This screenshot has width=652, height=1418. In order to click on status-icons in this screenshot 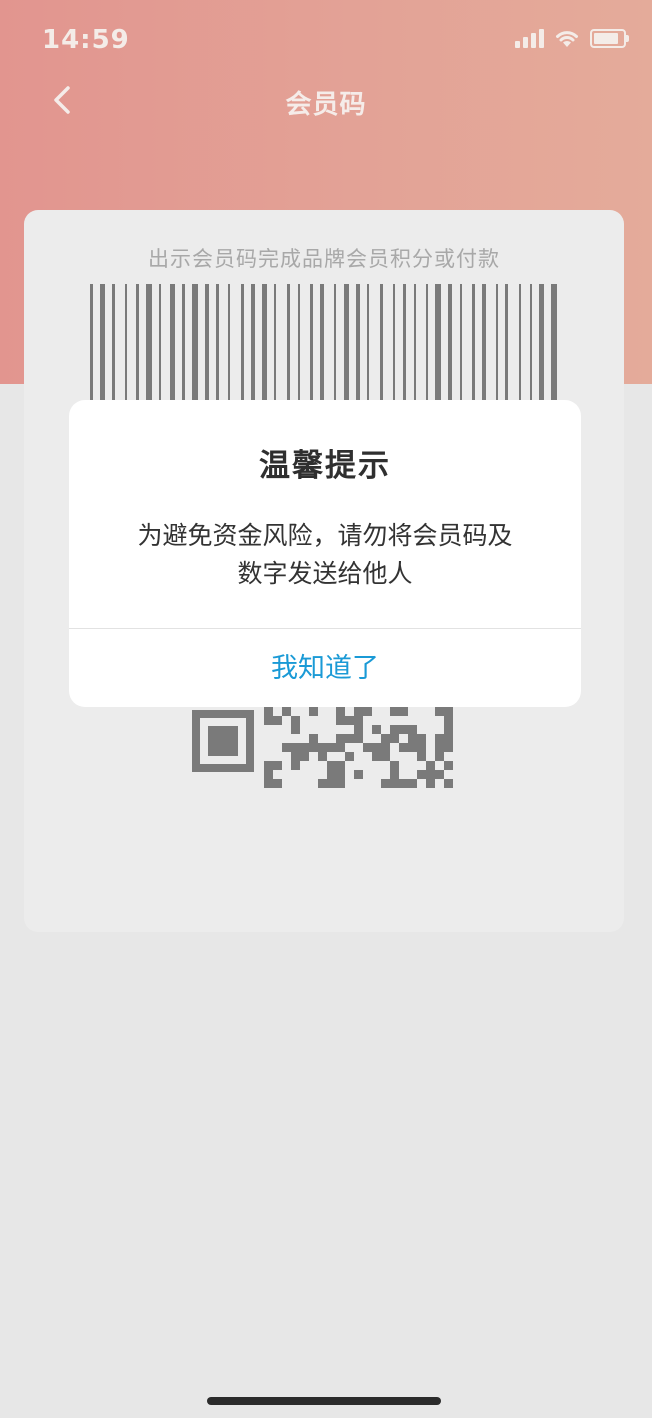, I will do `click(572, 38)`.